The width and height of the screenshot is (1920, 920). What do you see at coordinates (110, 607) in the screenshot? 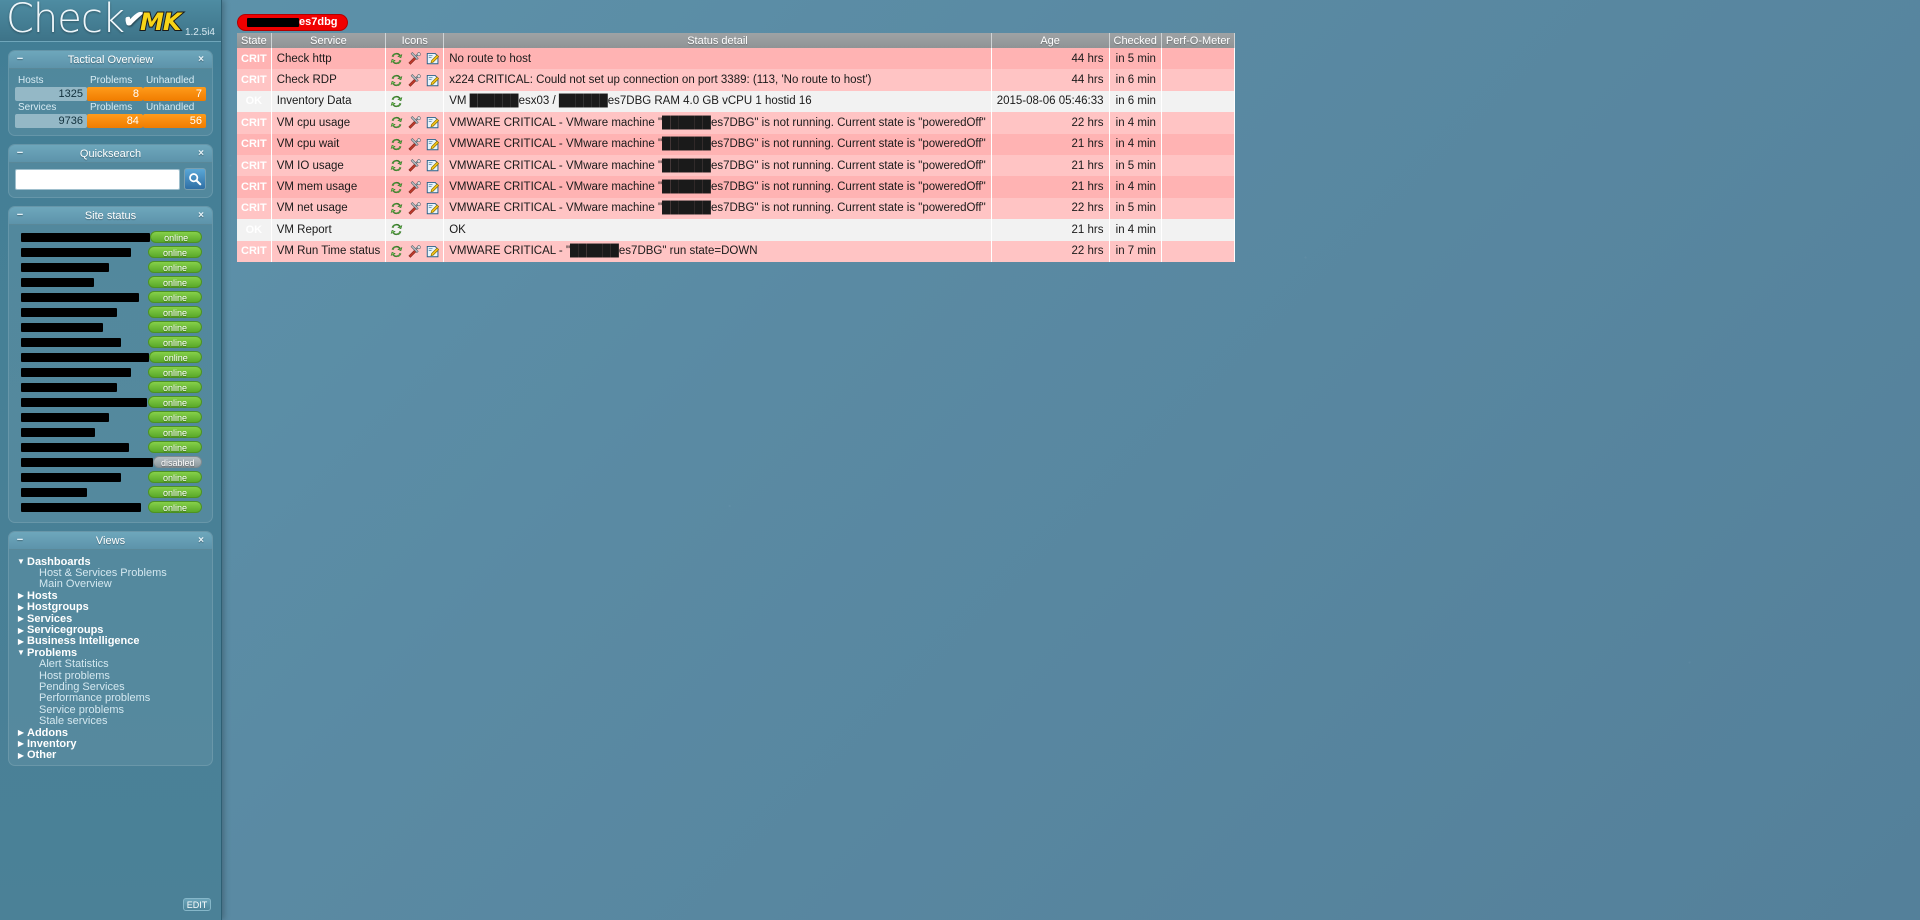
I see `views-item-hostgroups: ▶ Hostgroups` at bounding box center [110, 607].